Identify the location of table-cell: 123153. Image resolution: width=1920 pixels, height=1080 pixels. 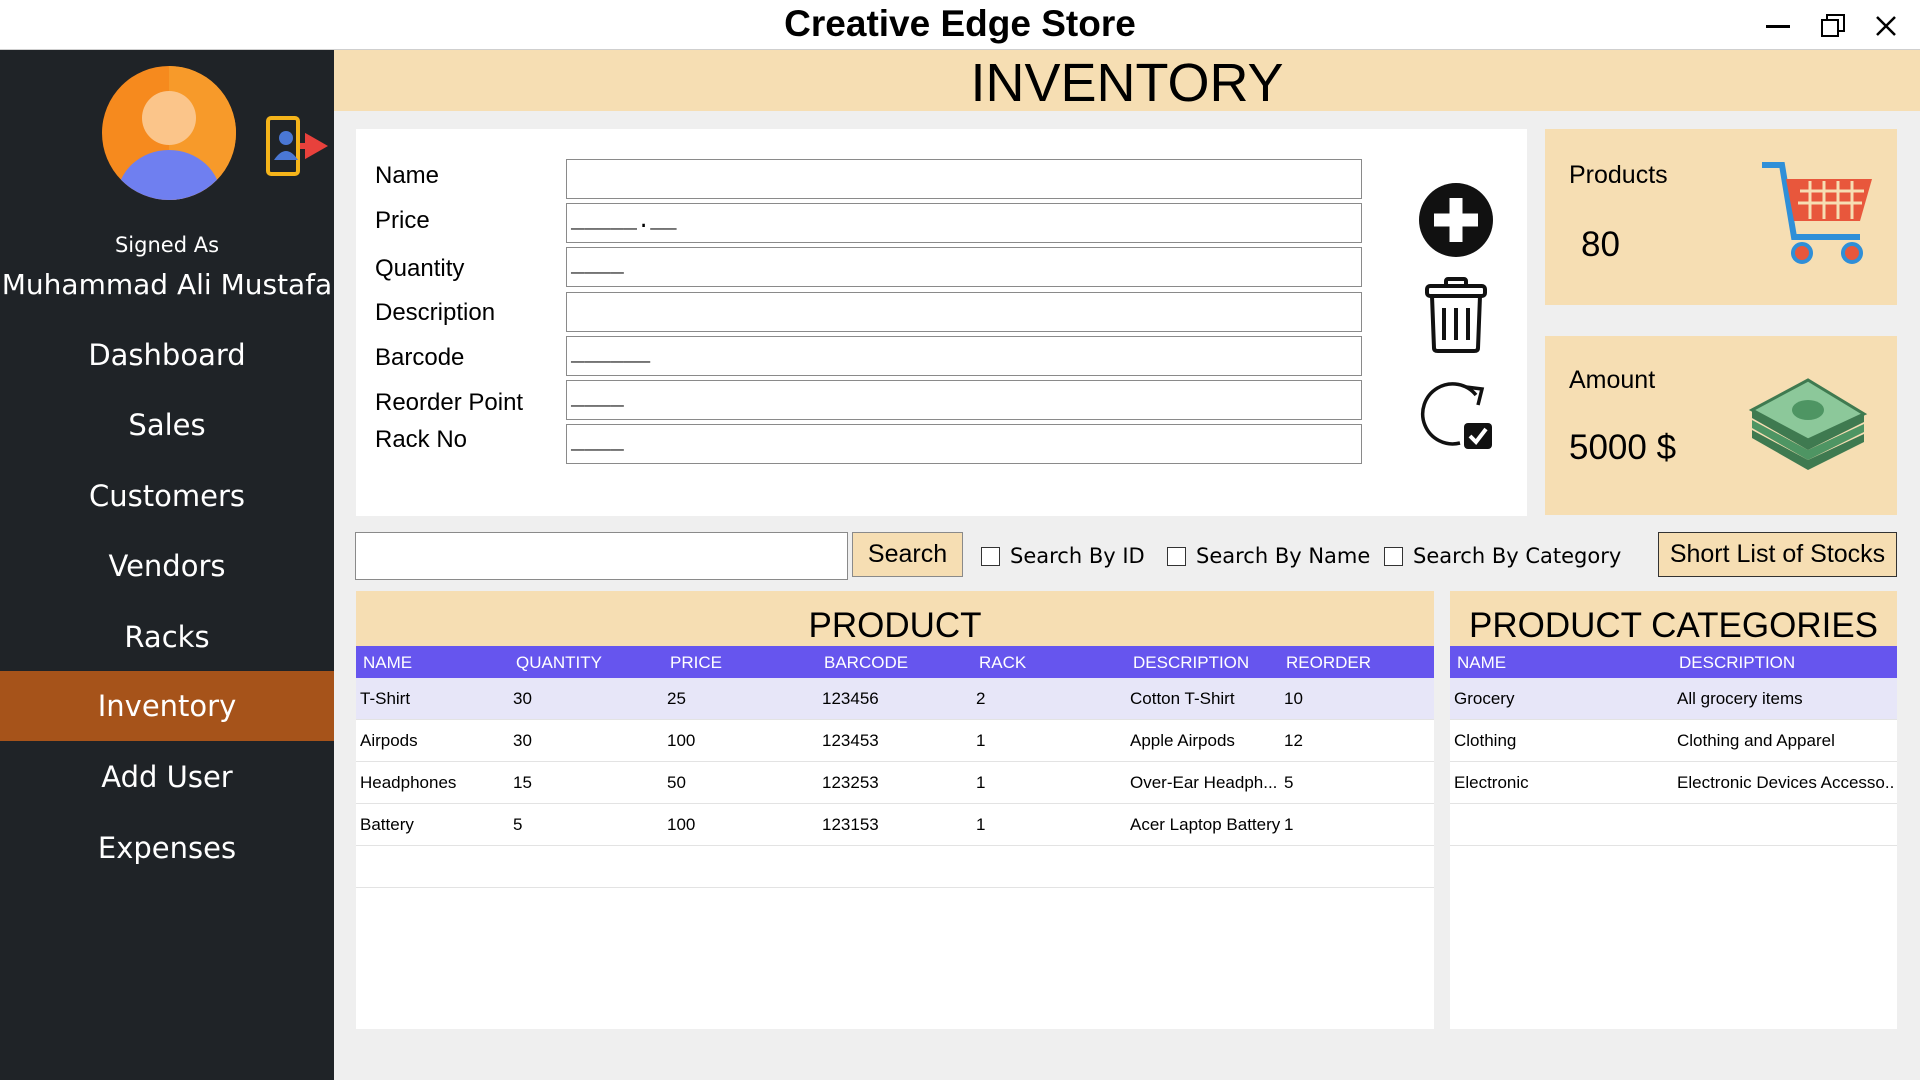
(850, 824).